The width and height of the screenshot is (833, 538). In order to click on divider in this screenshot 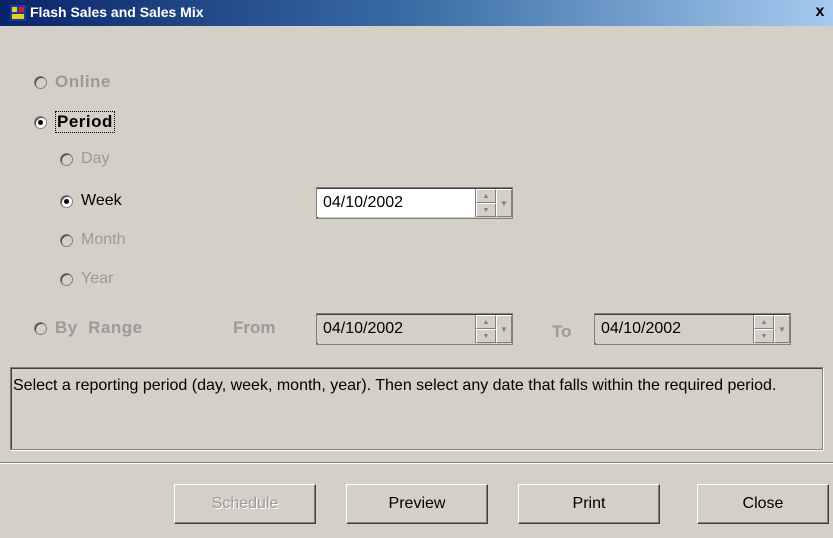, I will do `click(416, 463)`.